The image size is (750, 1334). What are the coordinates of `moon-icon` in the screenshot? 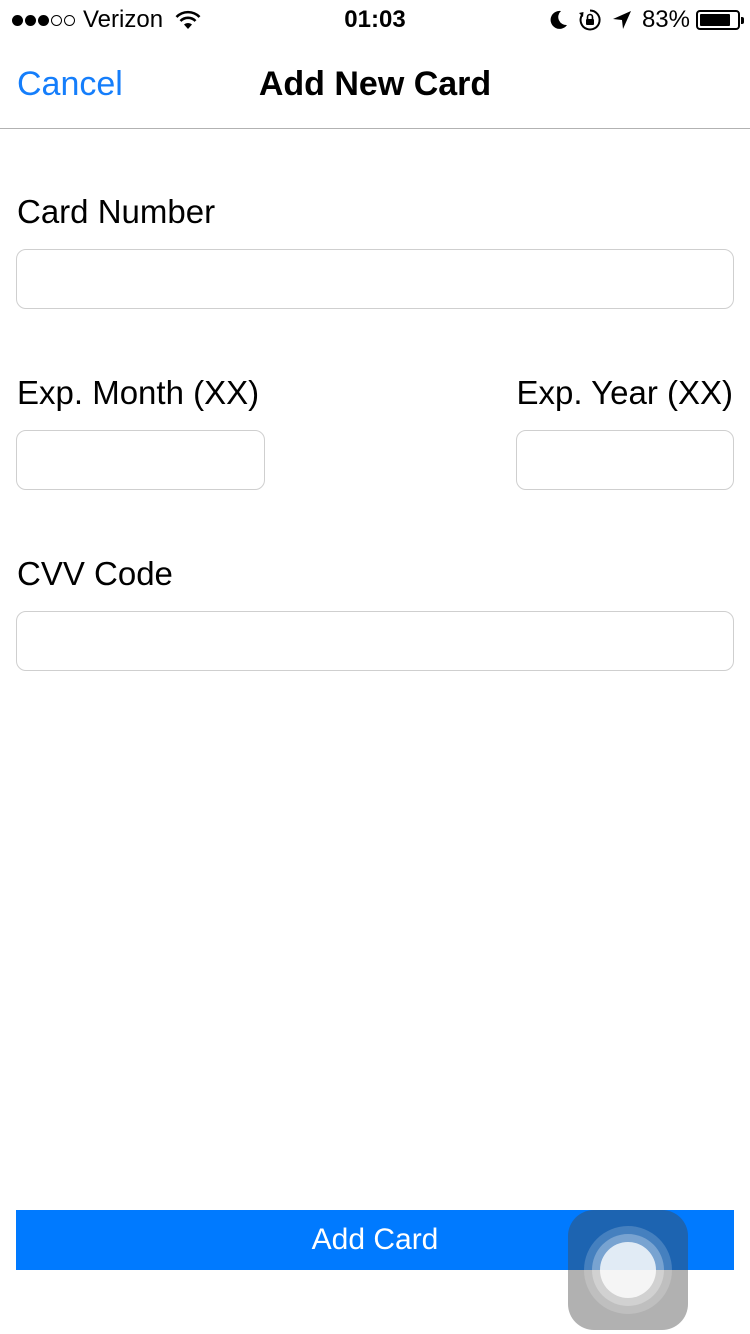 It's located at (558, 19).